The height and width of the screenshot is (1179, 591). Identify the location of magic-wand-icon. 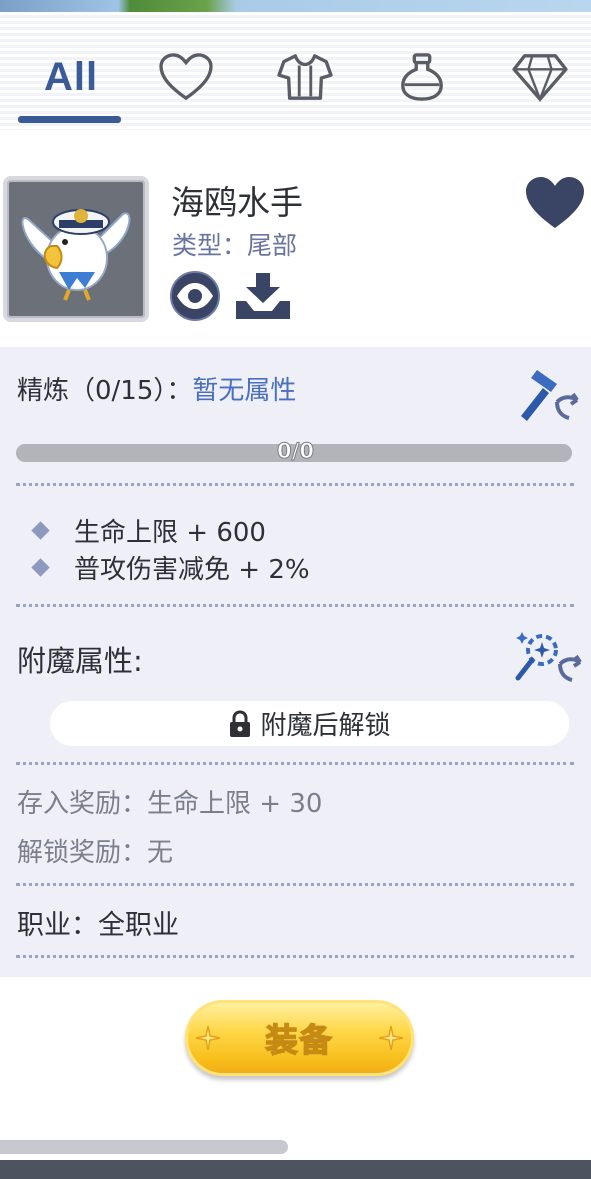
(548, 657).